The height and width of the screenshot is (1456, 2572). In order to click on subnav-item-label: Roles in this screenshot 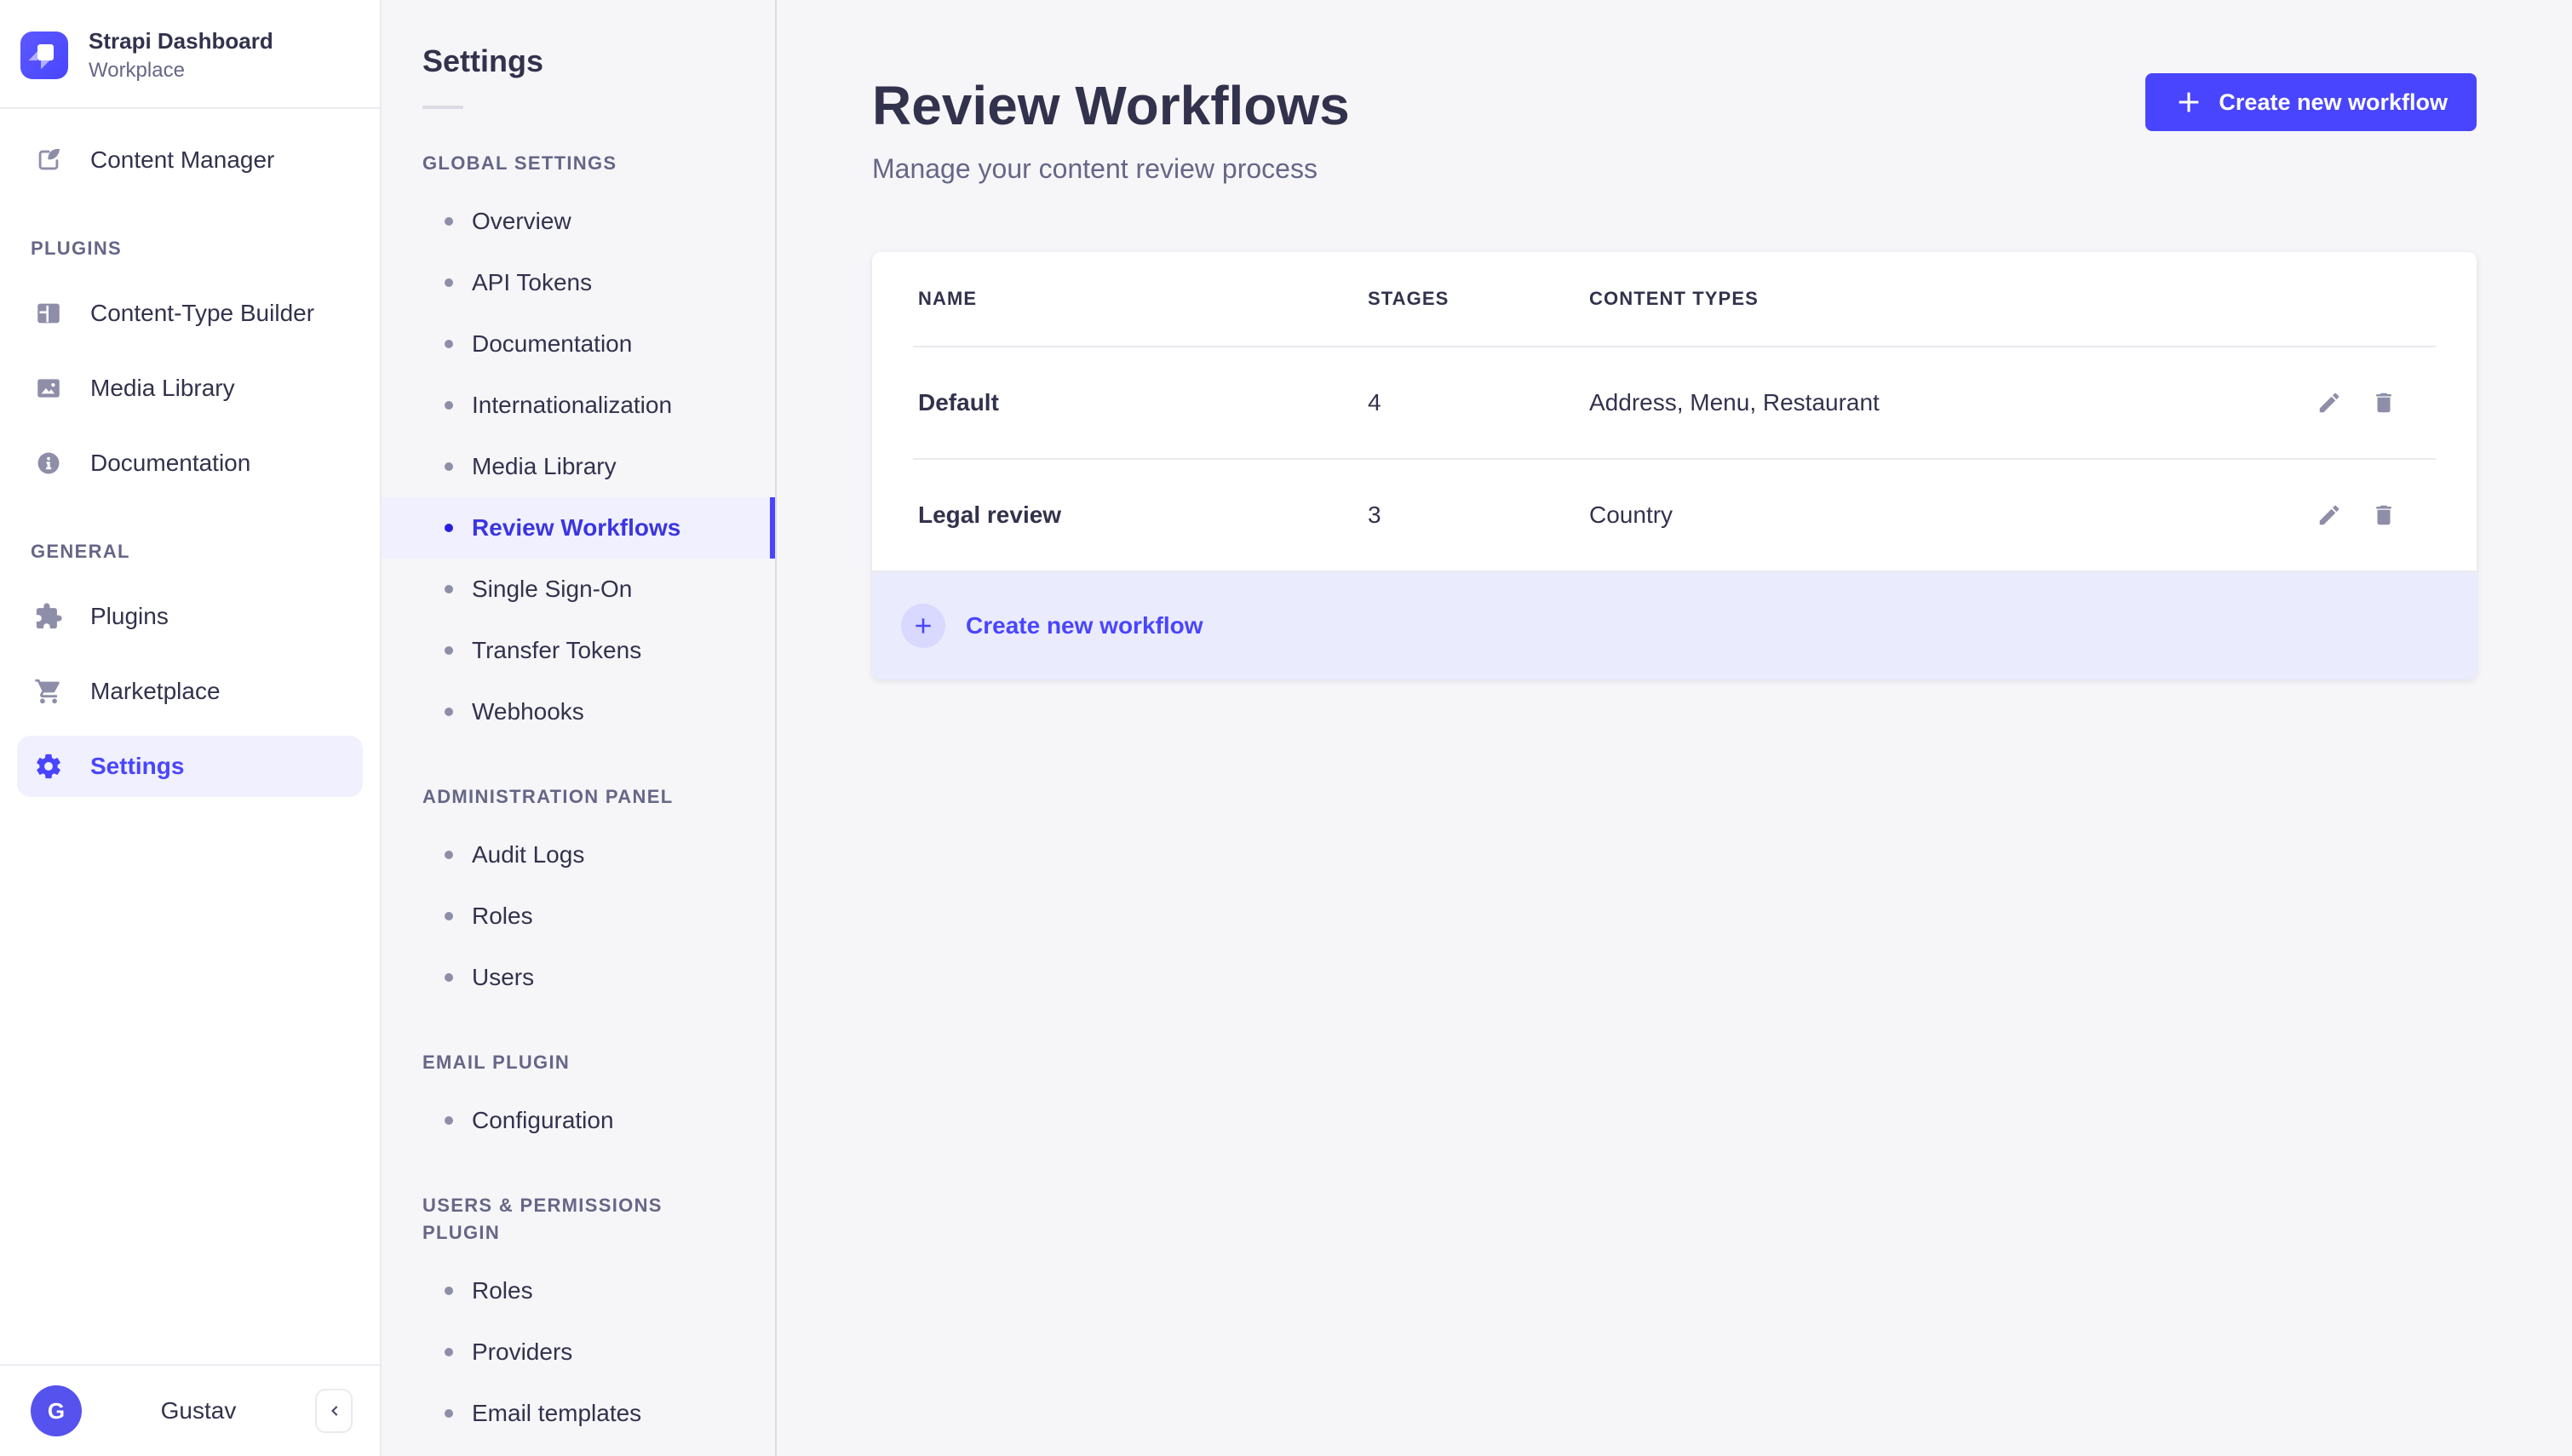, I will do `click(503, 1290)`.